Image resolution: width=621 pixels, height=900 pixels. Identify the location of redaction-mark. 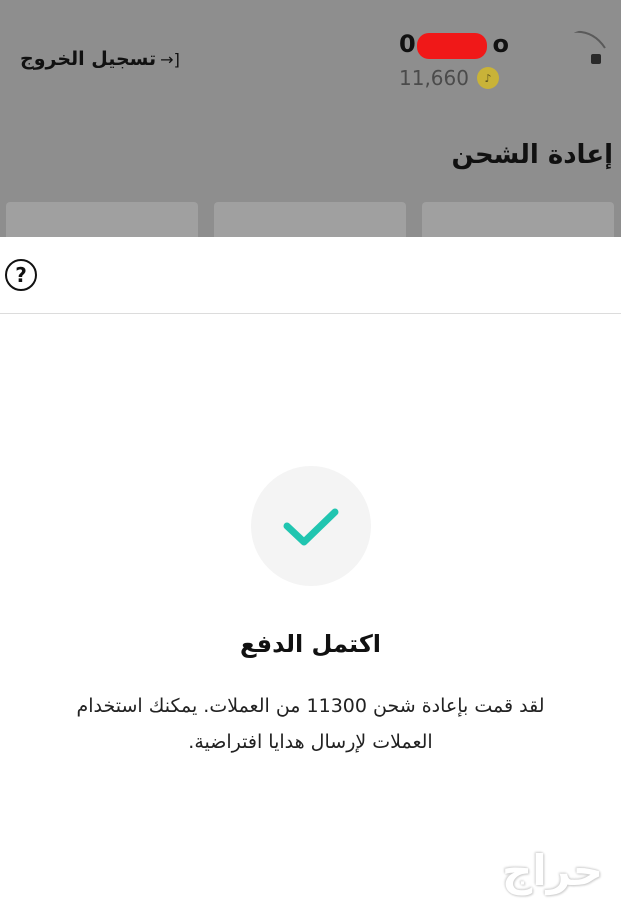
(452, 46).